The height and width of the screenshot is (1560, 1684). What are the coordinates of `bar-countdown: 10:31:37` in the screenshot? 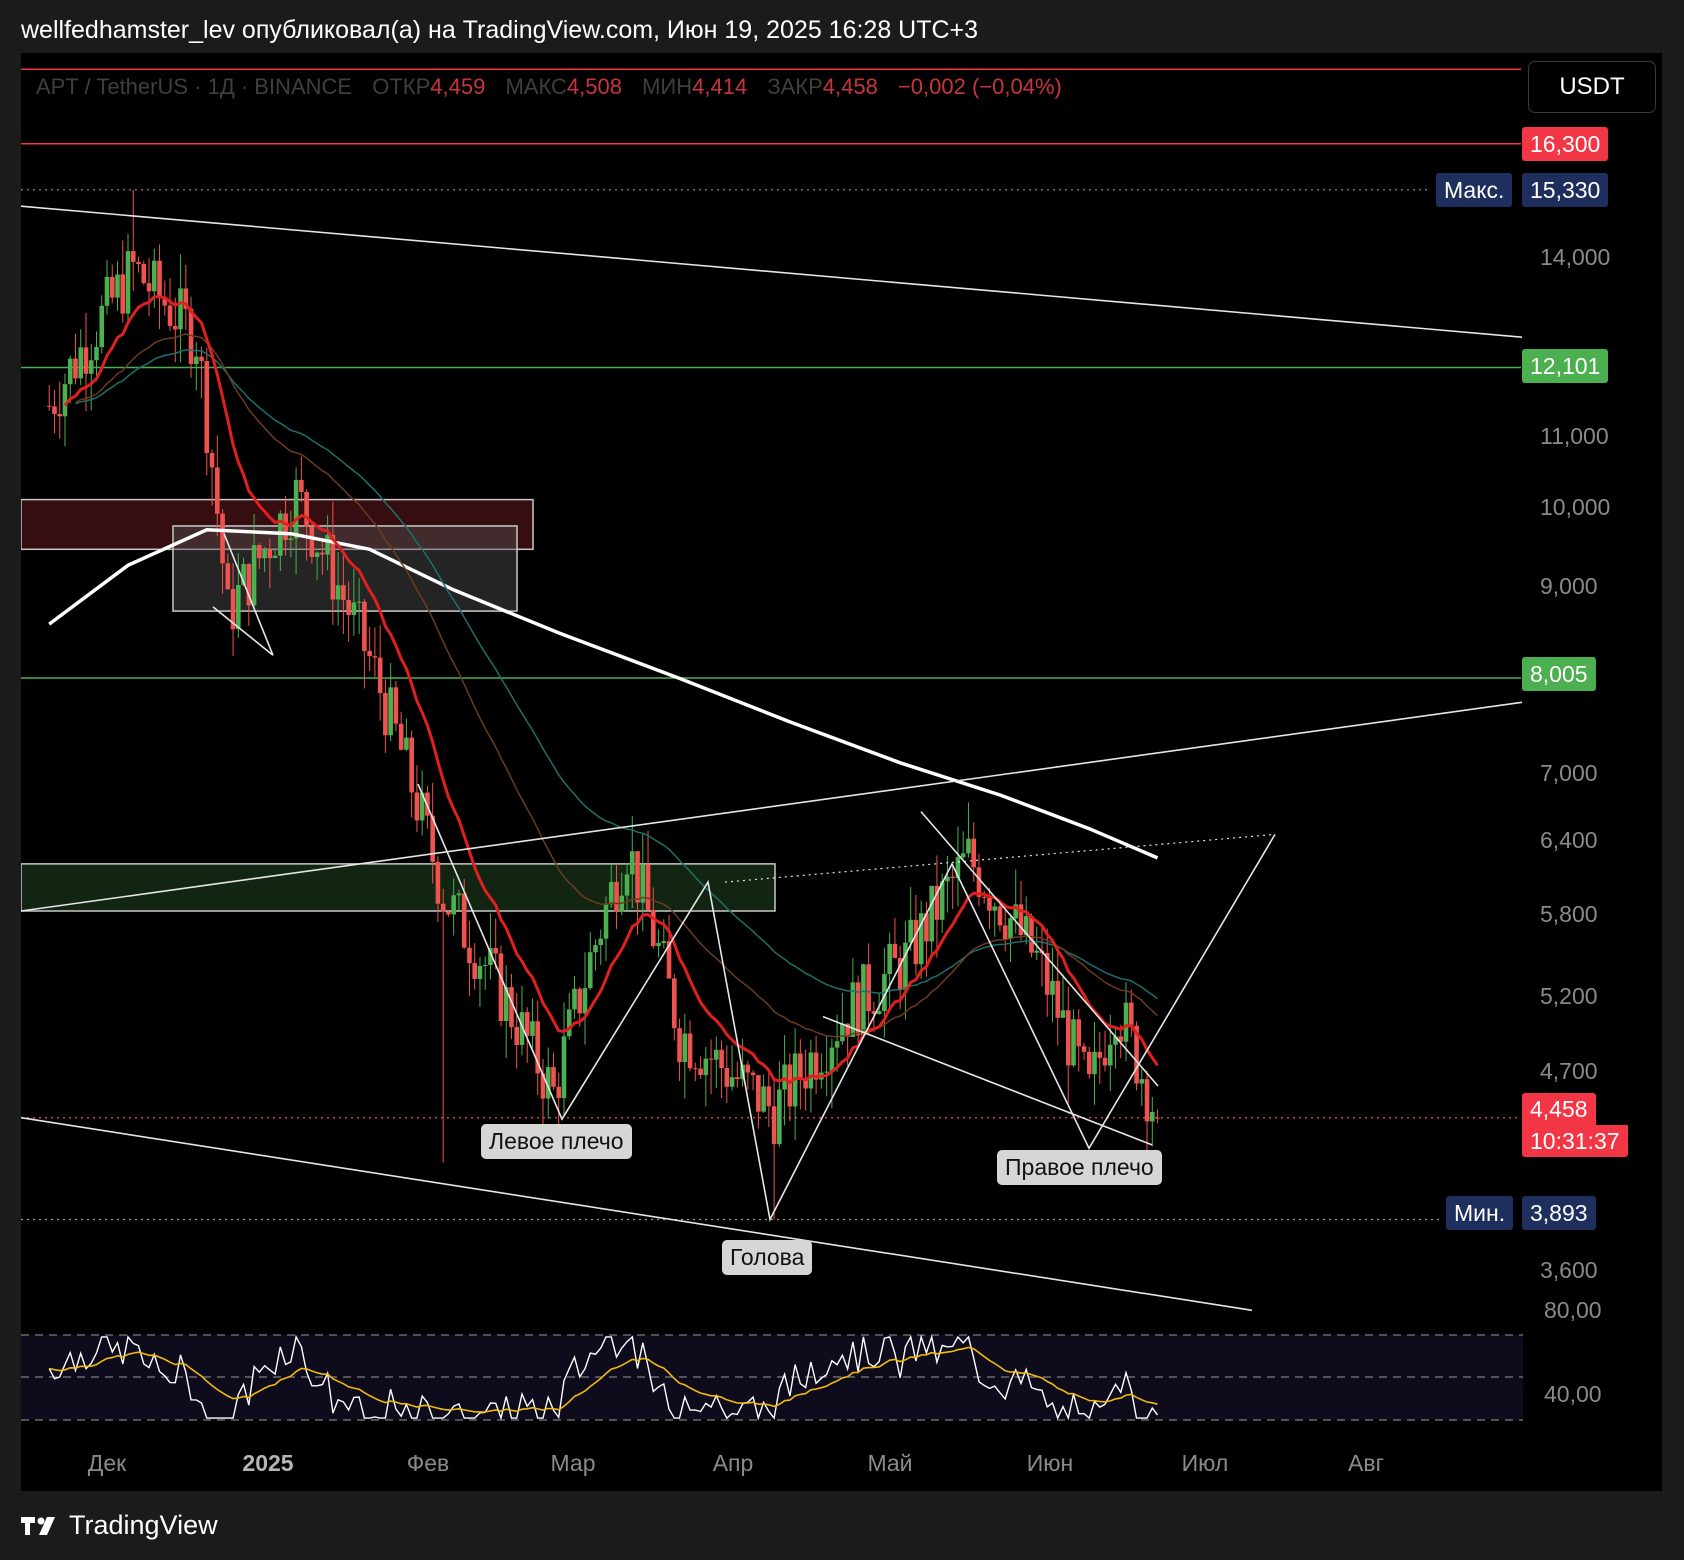 It's located at (1575, 1141).